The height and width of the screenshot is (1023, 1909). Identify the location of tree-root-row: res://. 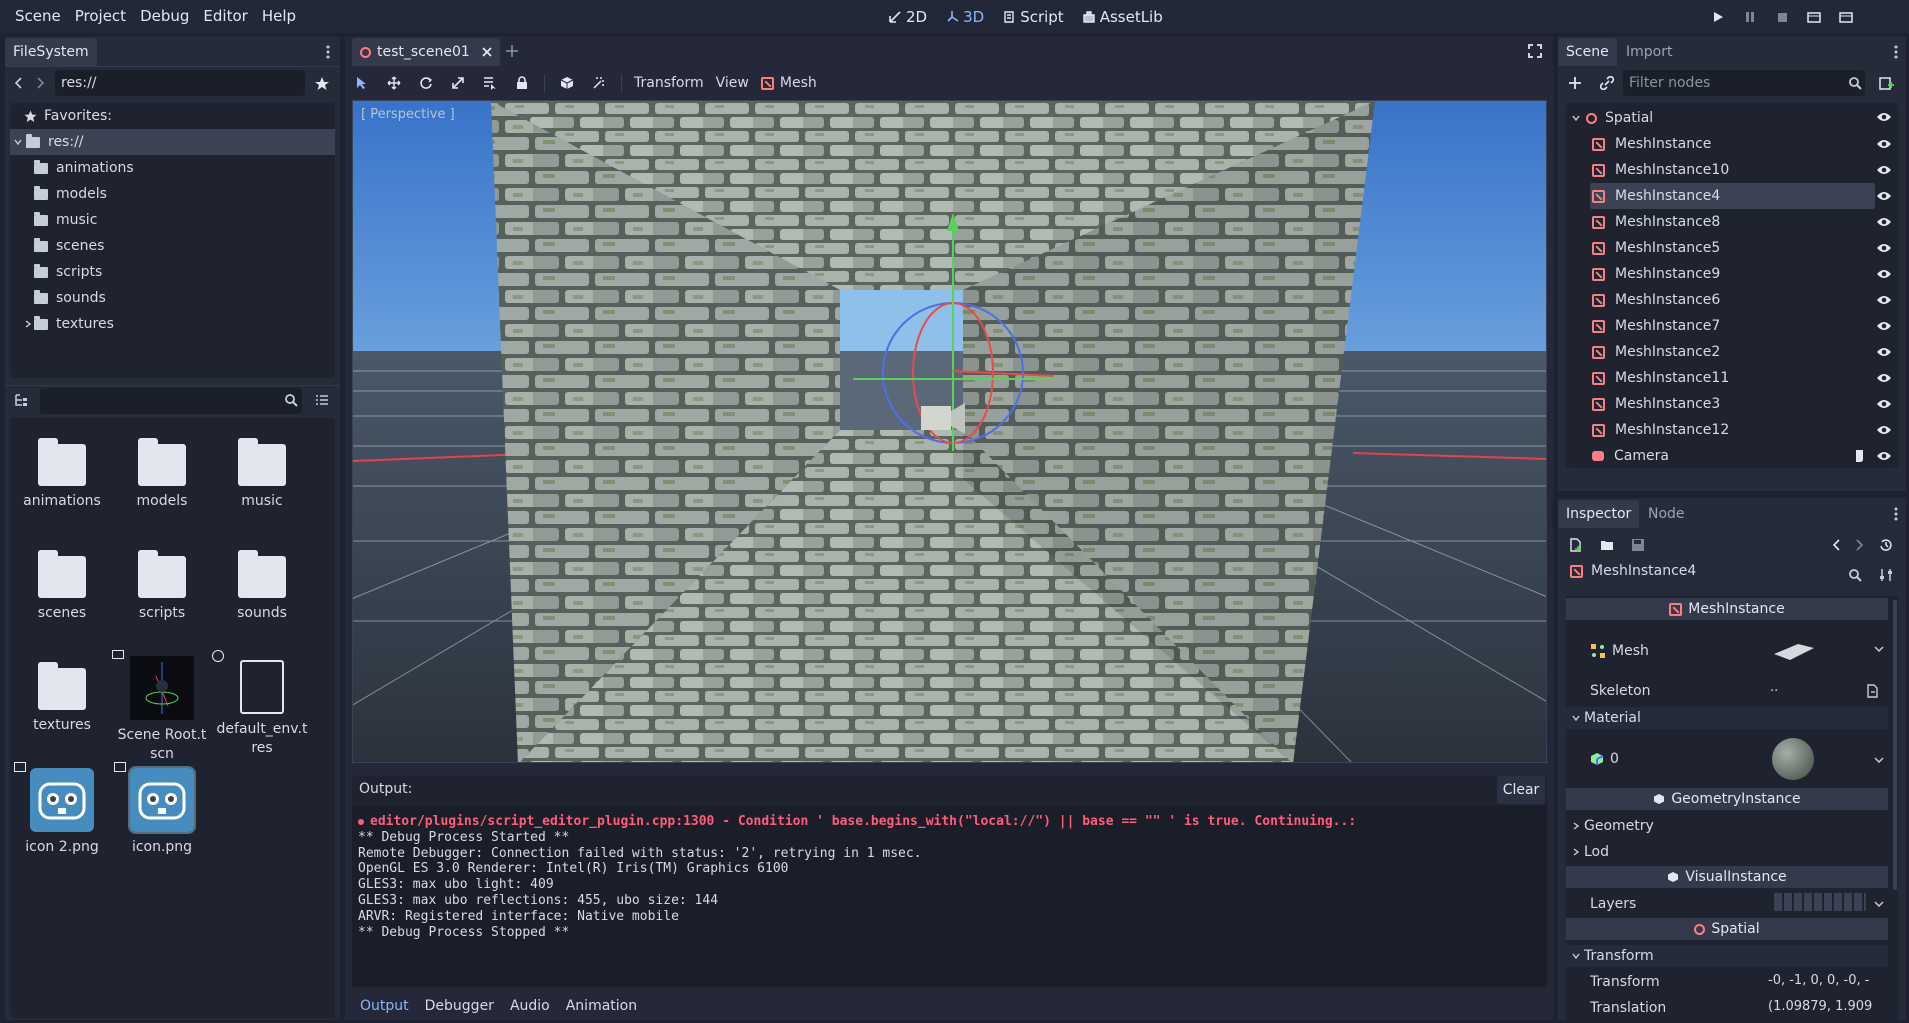
(172, 142).